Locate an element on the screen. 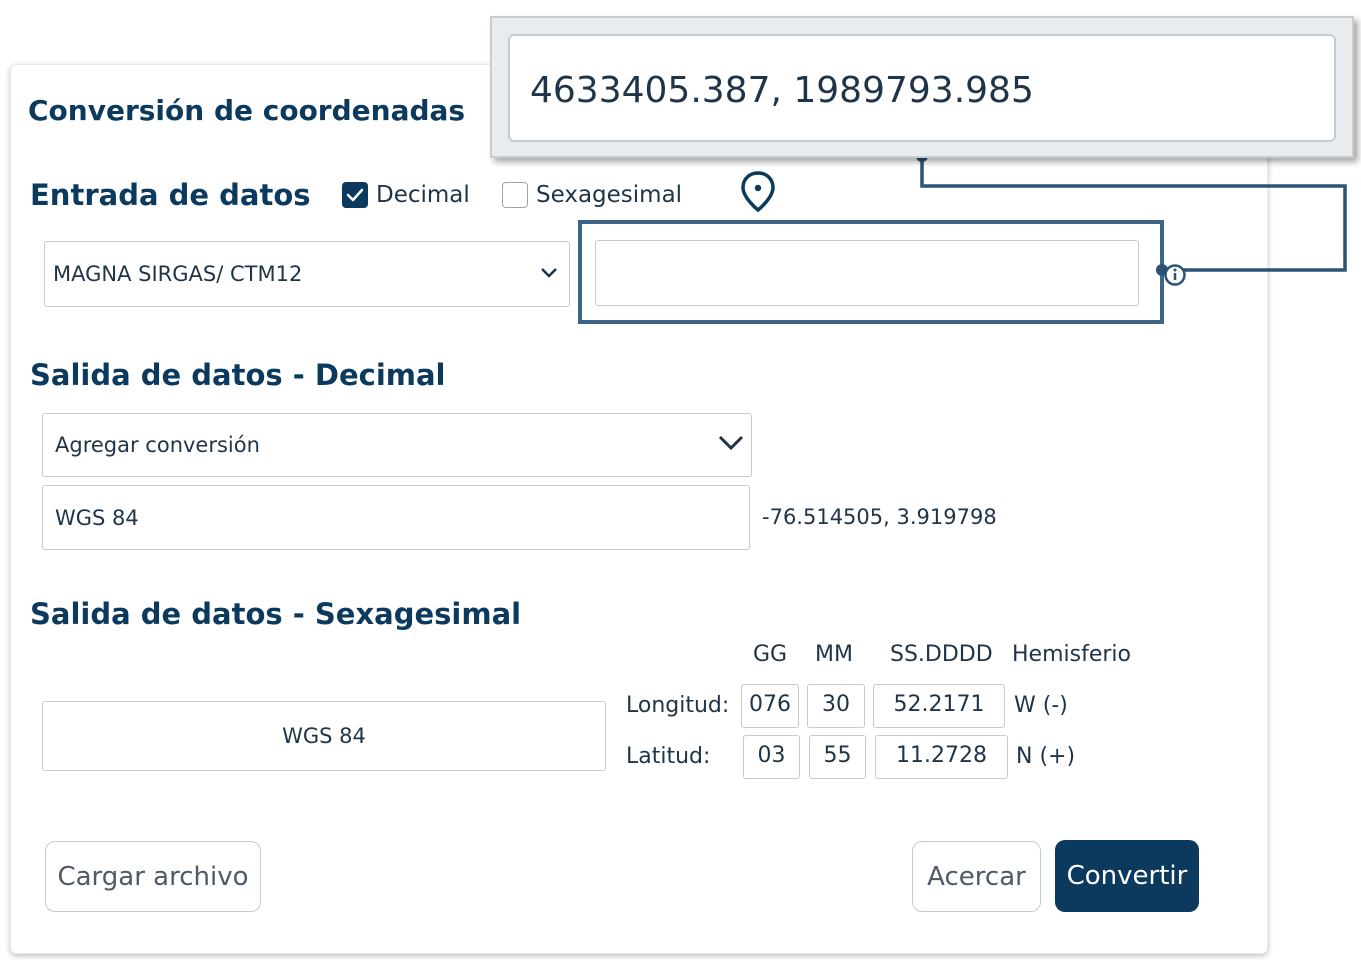 This screenshot has width=1361, height=960. info-icon is located at coordinates (1175, 275).